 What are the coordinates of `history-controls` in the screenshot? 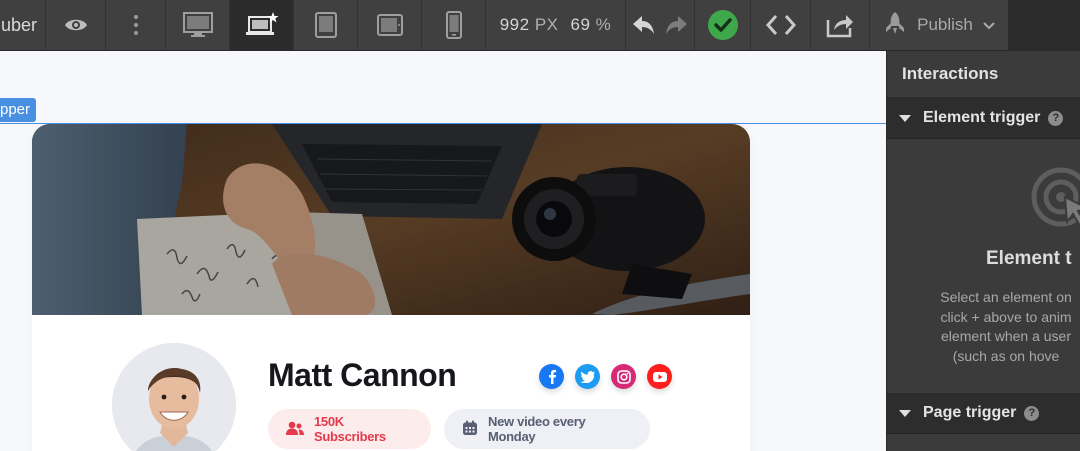 It's located at (660, 25).